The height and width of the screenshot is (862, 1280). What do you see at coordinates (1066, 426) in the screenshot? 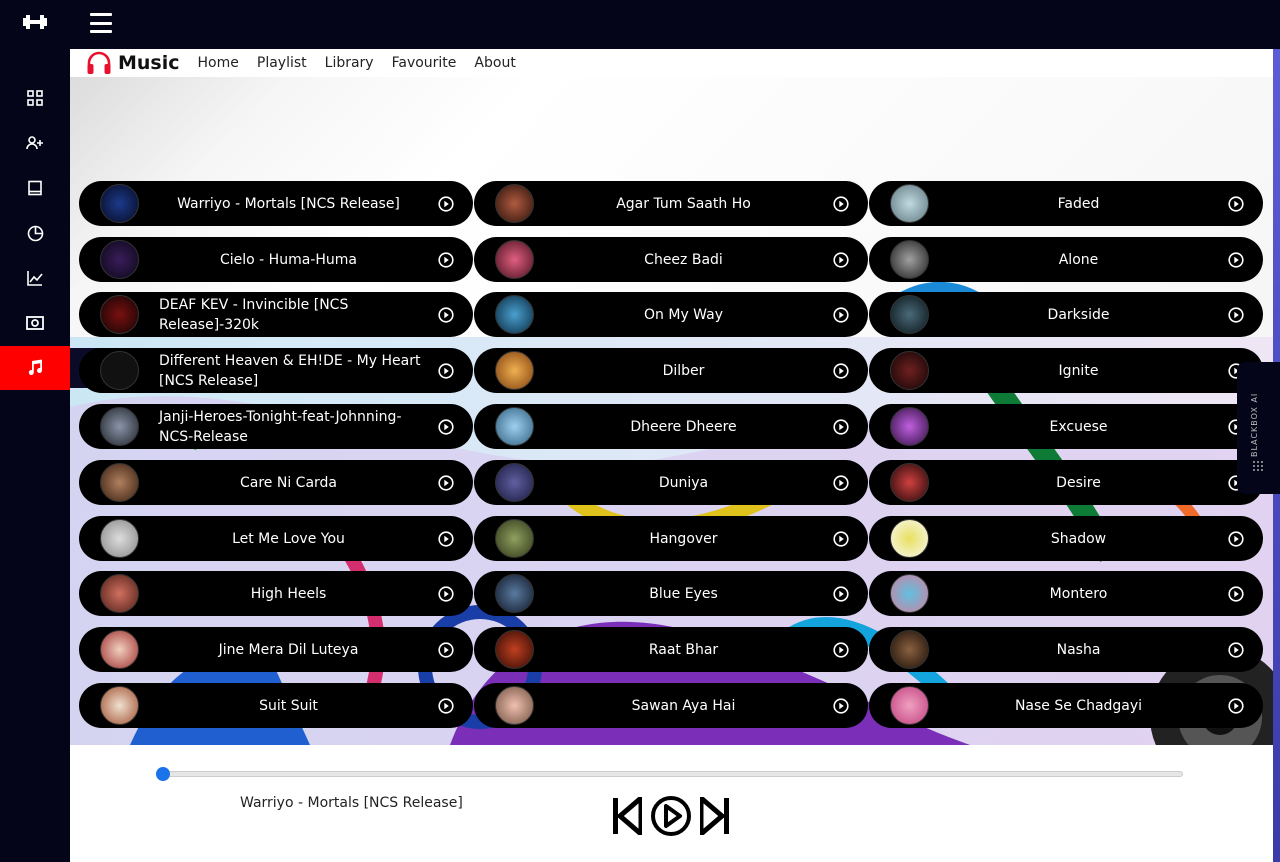
I see `track-item: Excuese` at bounding box center [1066, 426].